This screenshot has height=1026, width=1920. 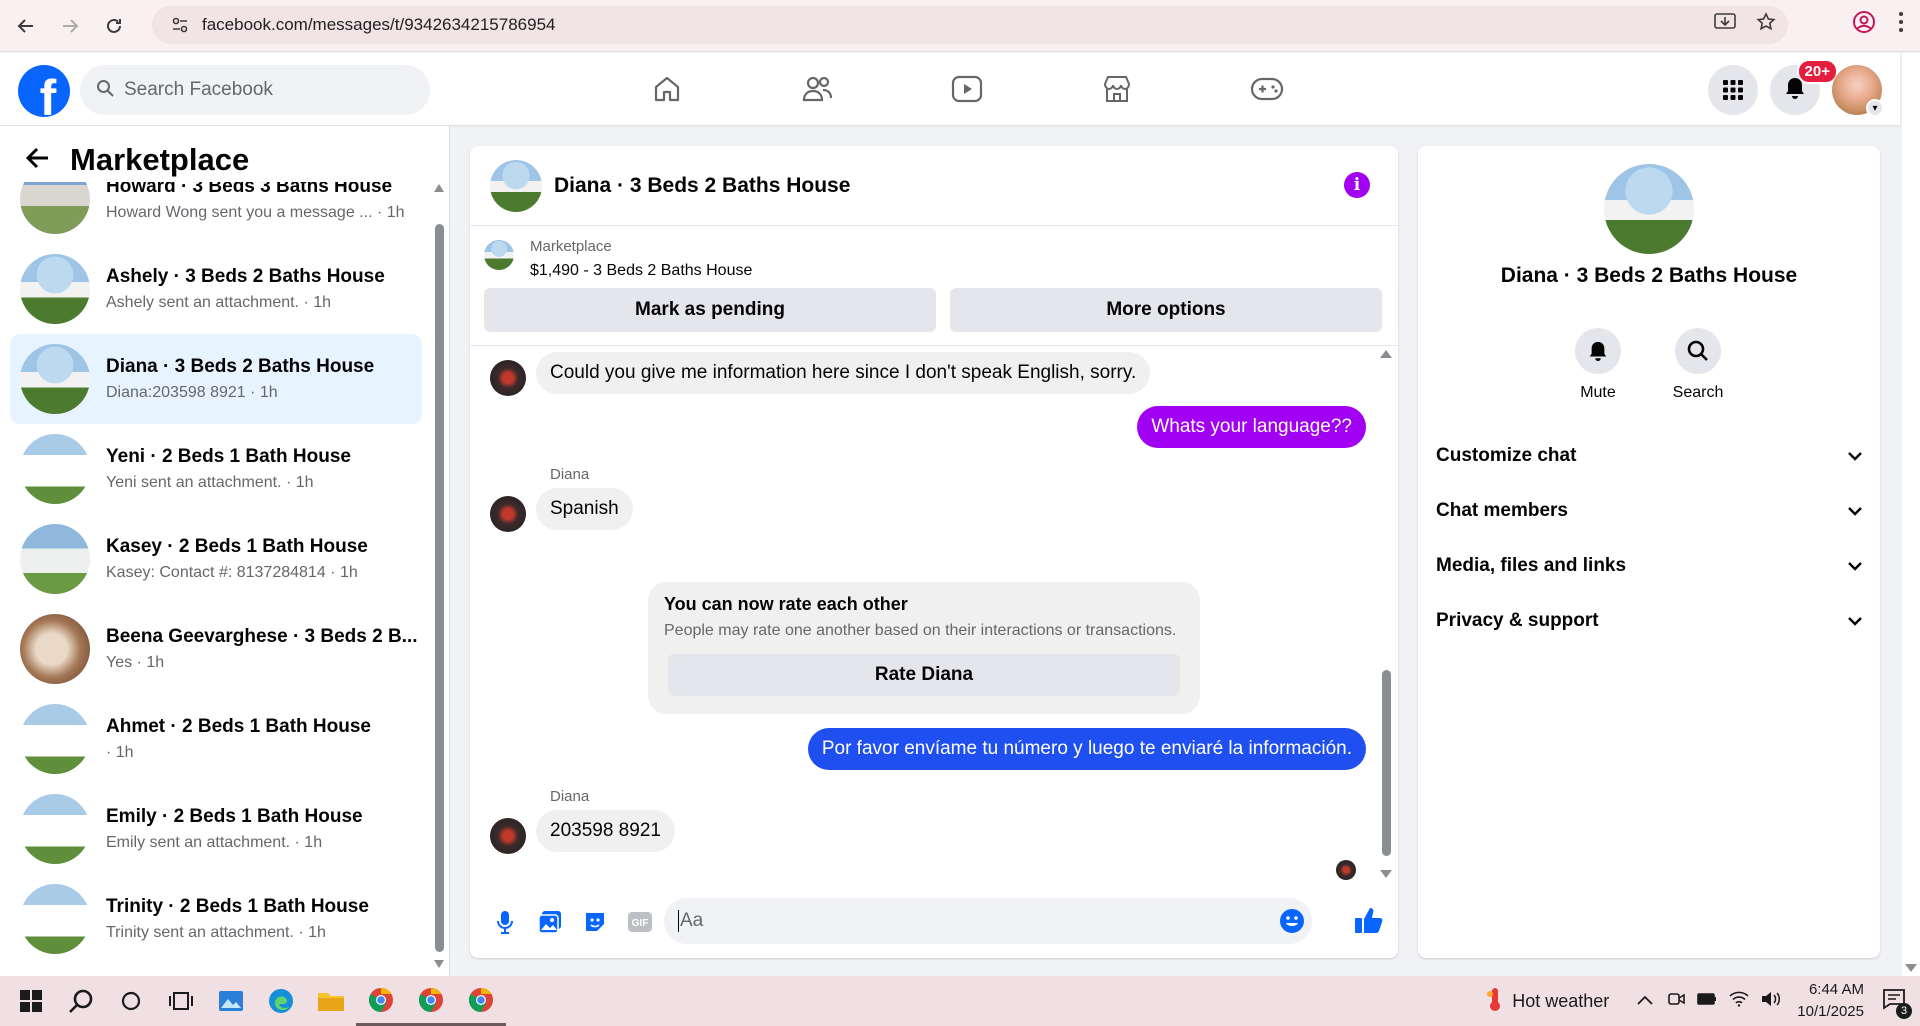 I want to click on conversation-scrollbar, so click(x=439, y=576).